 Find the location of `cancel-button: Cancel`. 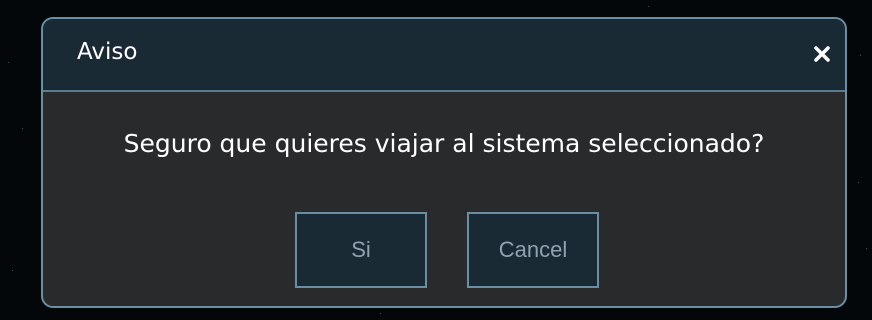

cancel-button: Cancel is located at coordinates (533, 250).